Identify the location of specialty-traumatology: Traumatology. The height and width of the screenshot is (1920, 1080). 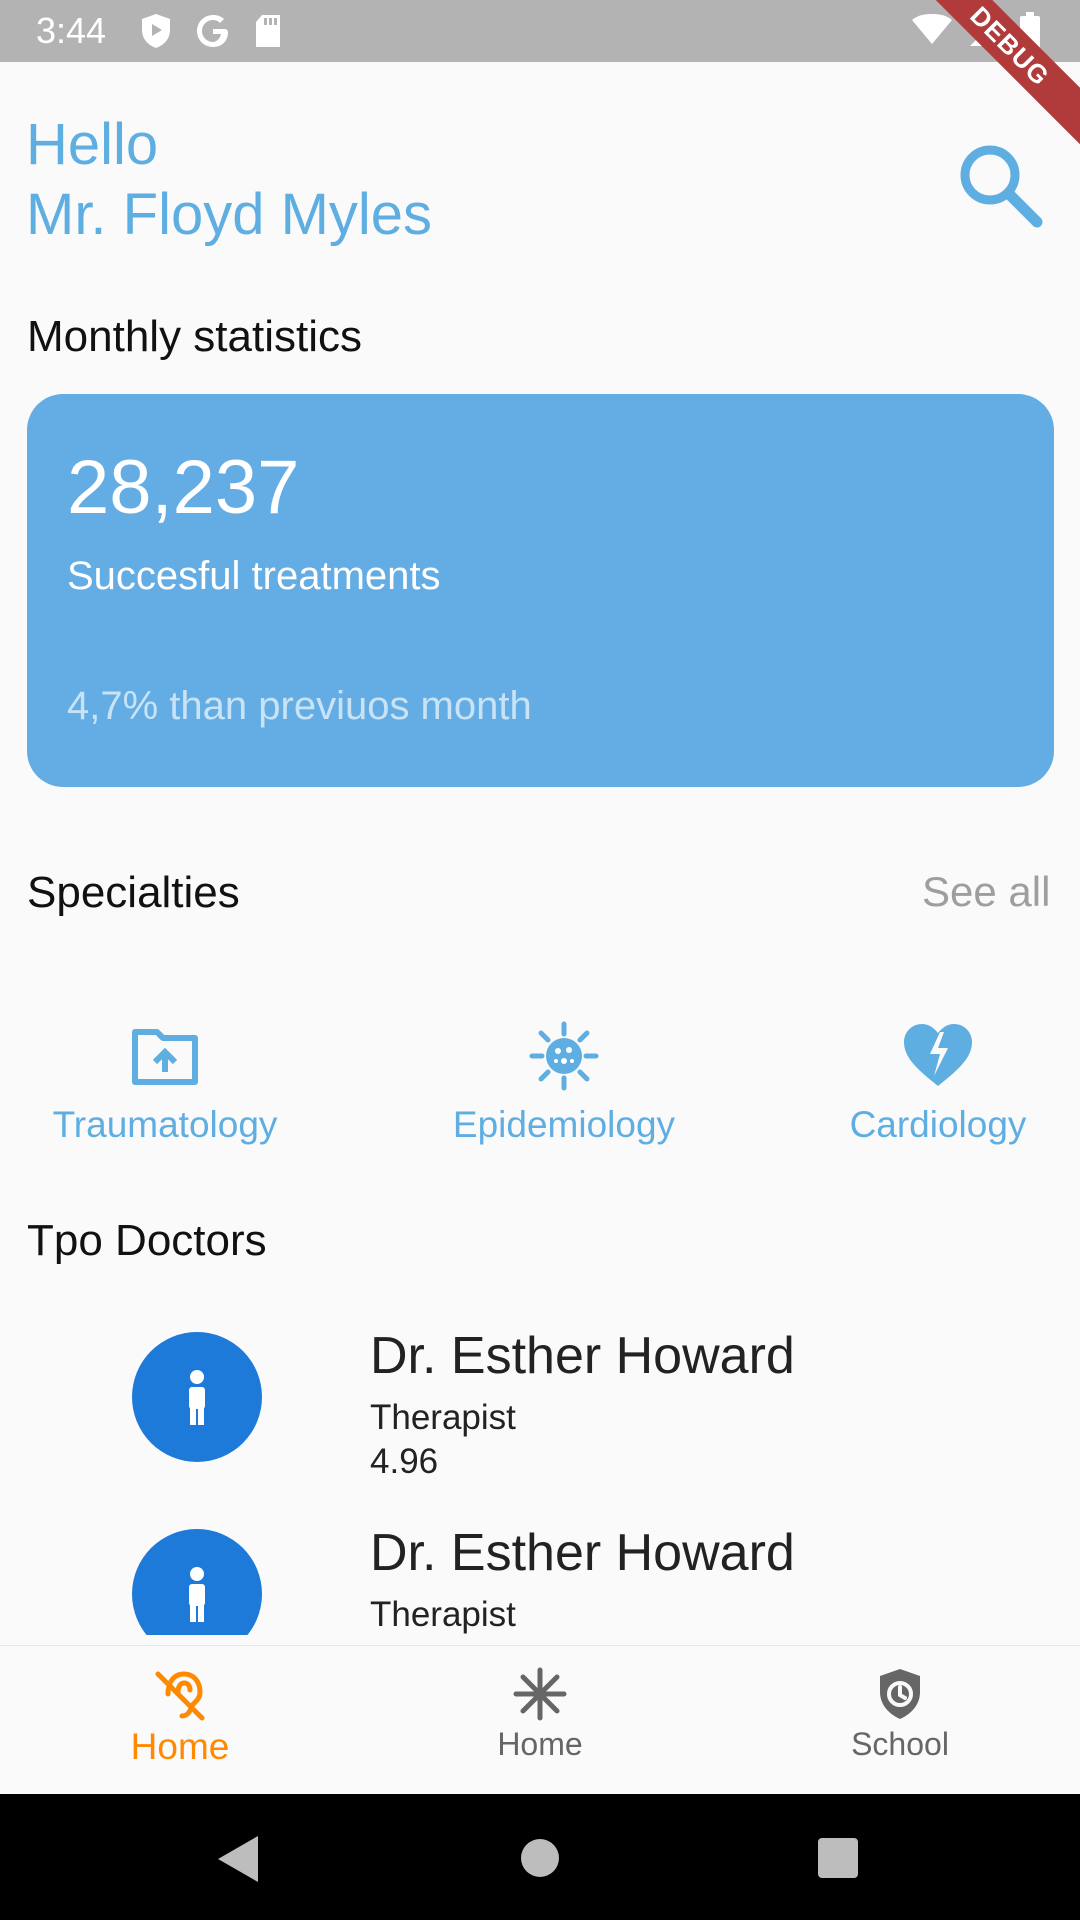
(165, 1083).